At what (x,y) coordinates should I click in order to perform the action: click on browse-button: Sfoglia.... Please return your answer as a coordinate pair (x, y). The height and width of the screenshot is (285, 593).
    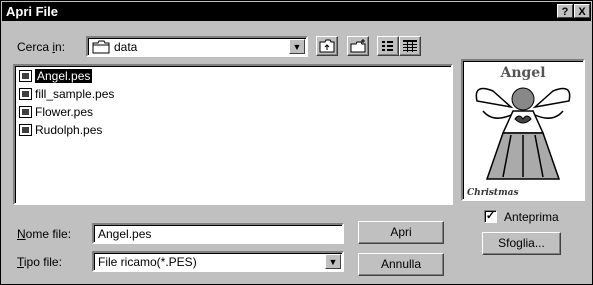
    Looking at the image, I should click on (521, 243).